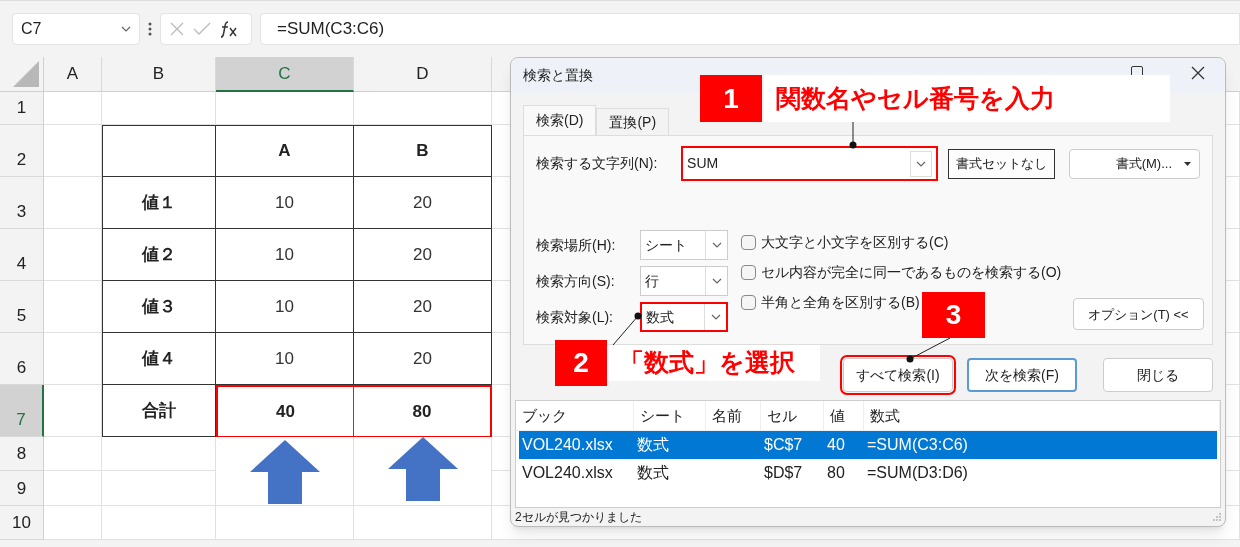 This screenshot has height=547, width=1240. I want to click on result-cell: $C$7, so click(783, 445).